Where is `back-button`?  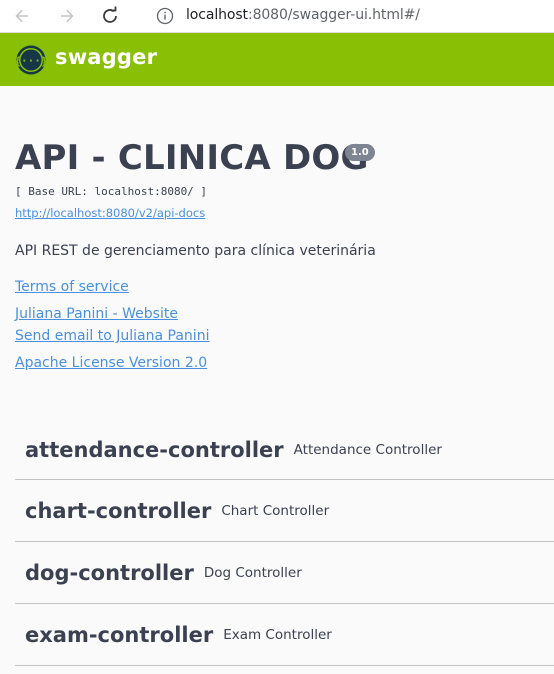 back-button is located at coordinates (22, 16).